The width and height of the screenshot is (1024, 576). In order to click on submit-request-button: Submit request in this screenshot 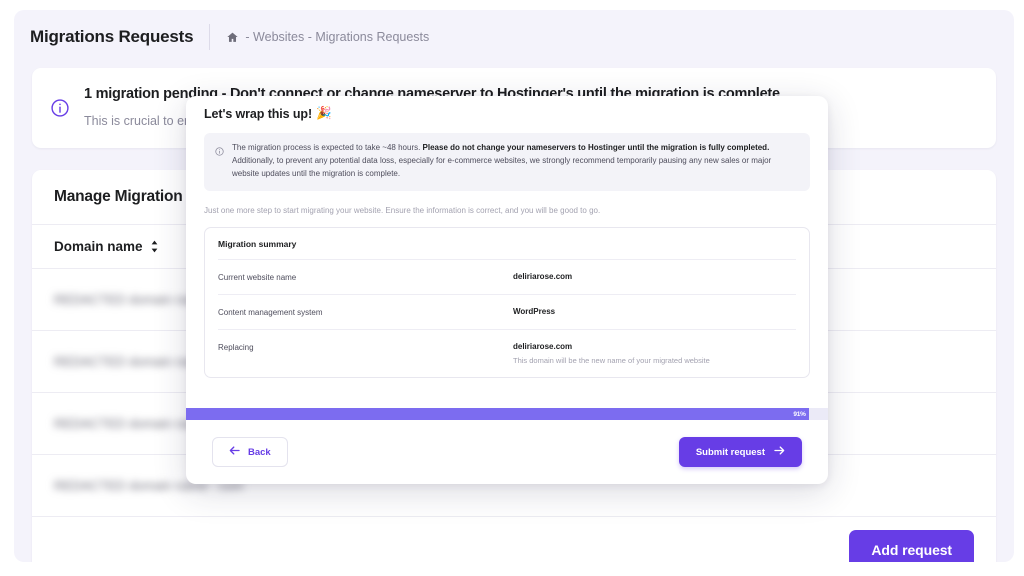, I will do `click(740, 452)`.